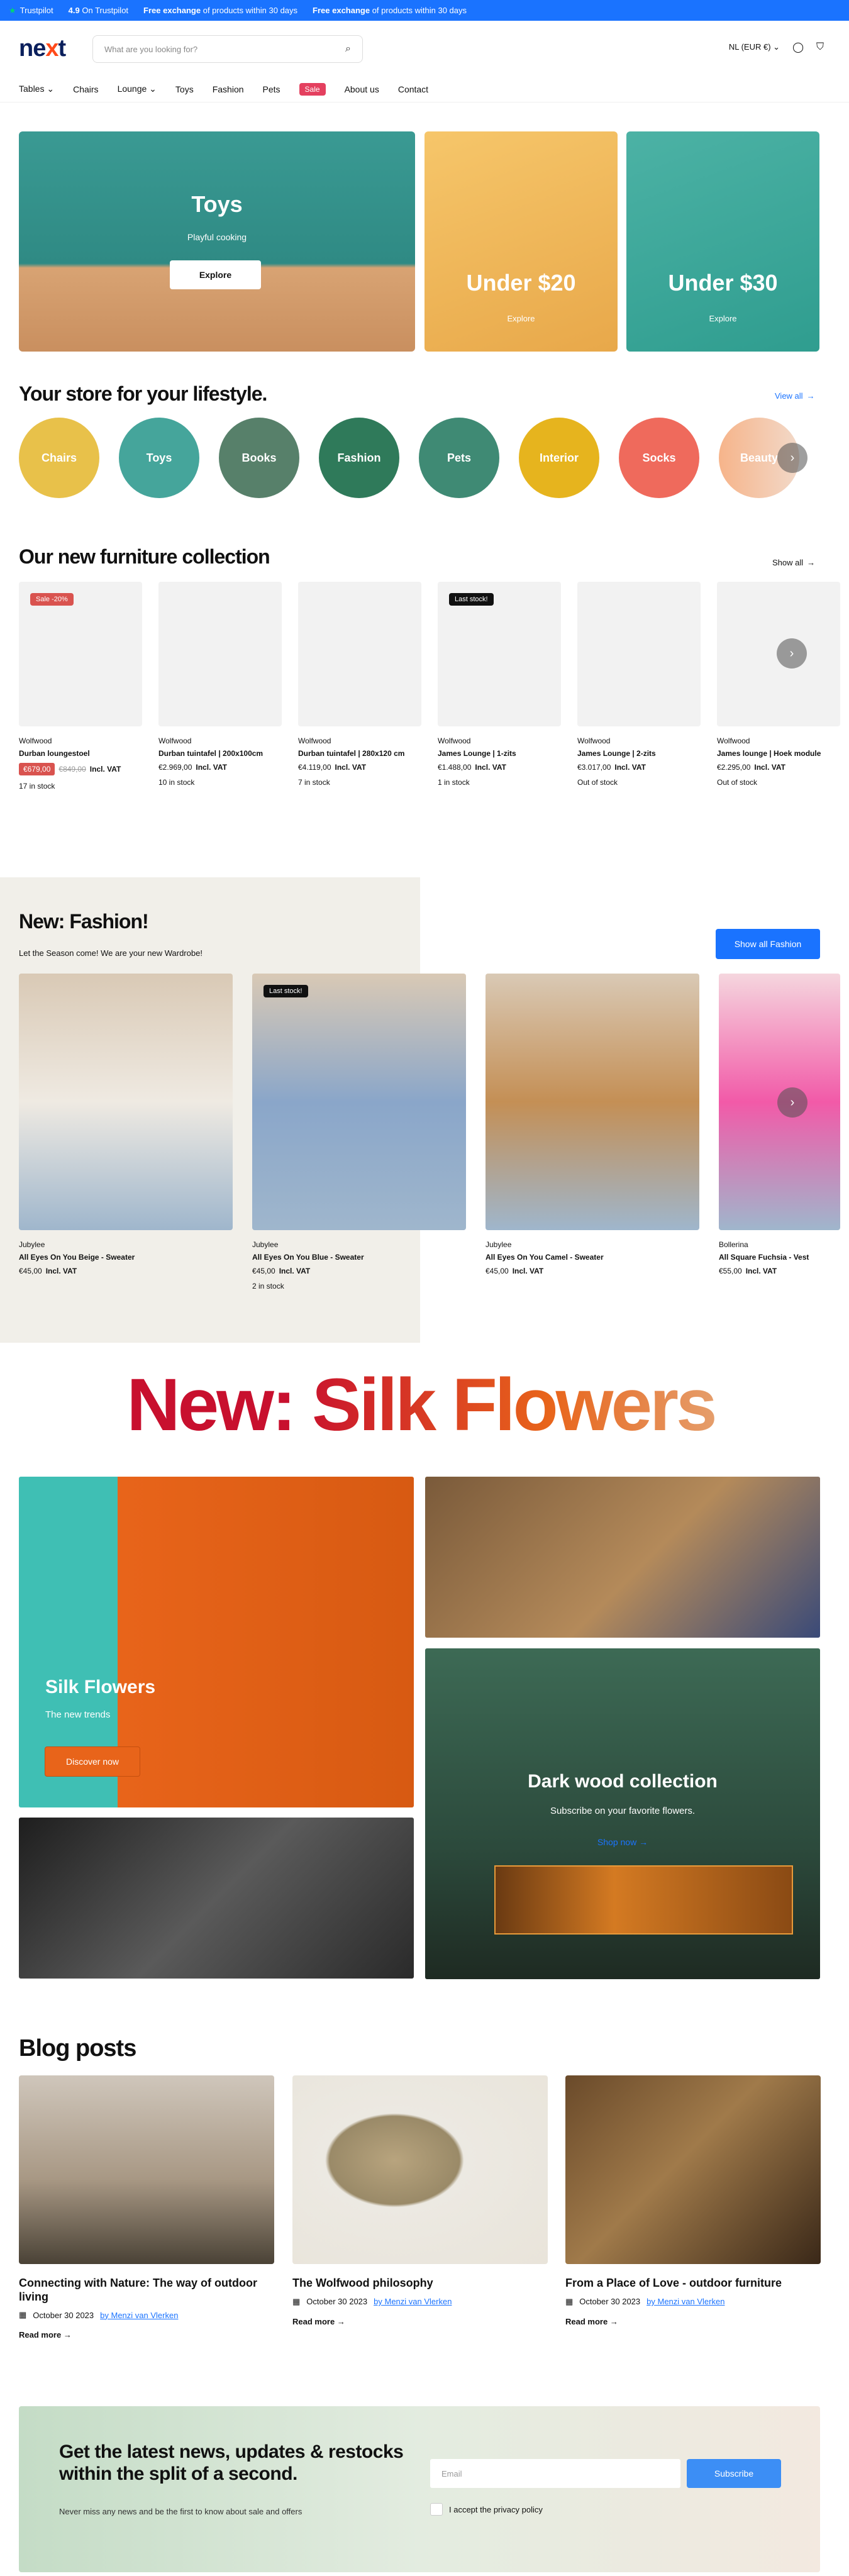 The width and height of the screenshot is (849, 2576). Describe the element at coordinates (659, 458) in the screenshot. I see `category-socks: Socks` at that location.